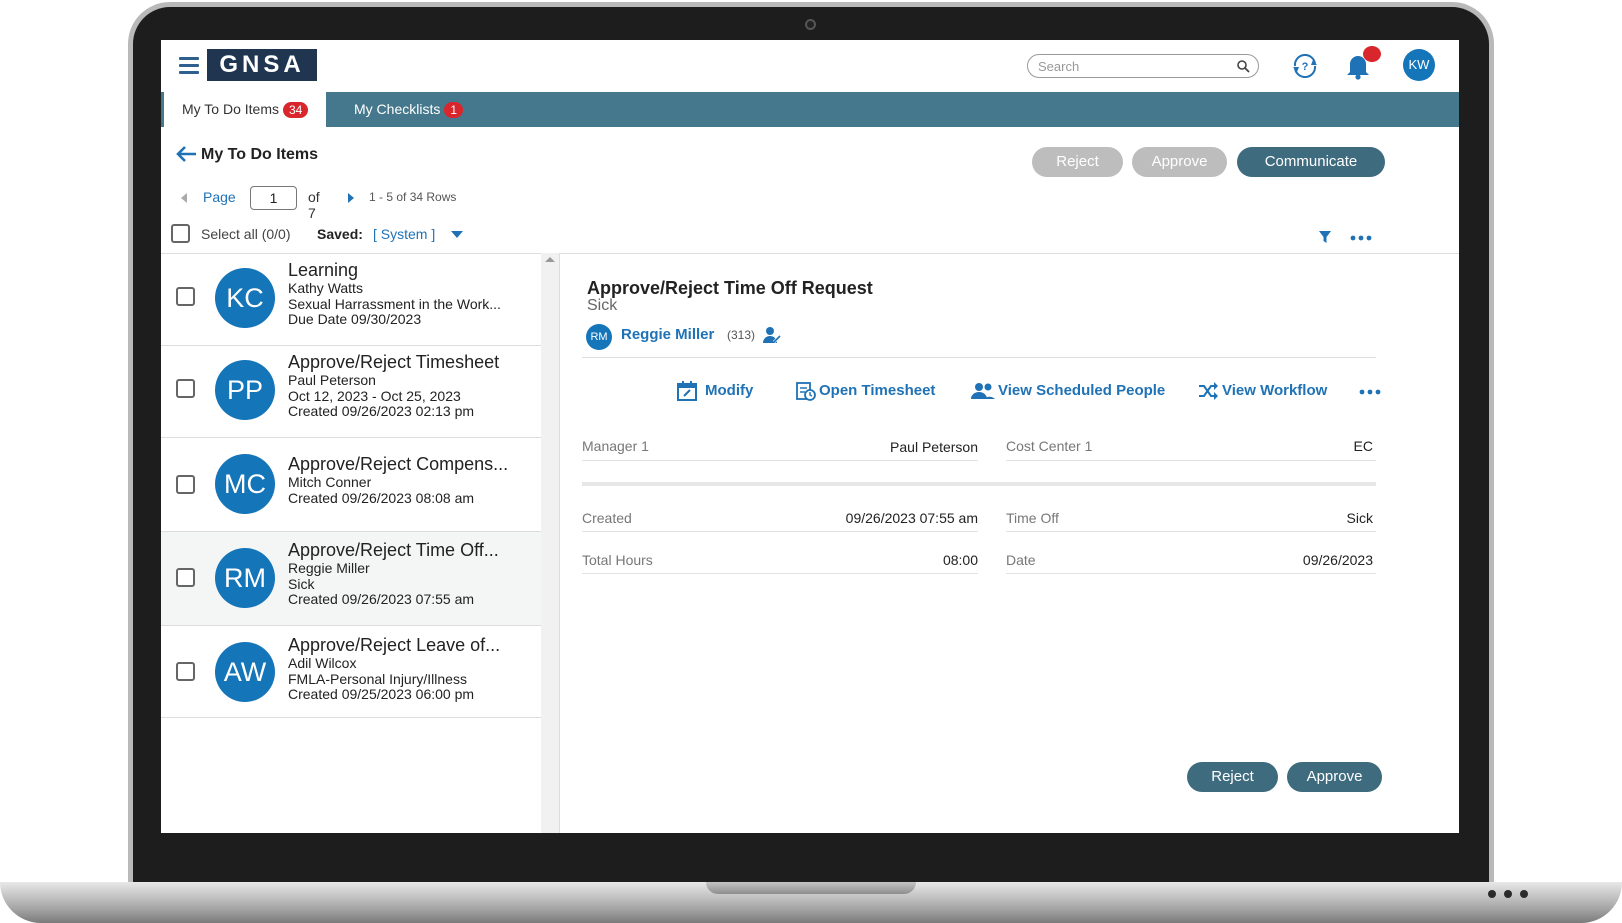 This screenshot has height=923, width=1622. Describe the element at coordinates (245, 672) in the screenshot. I see `avatar: AW` at that location.